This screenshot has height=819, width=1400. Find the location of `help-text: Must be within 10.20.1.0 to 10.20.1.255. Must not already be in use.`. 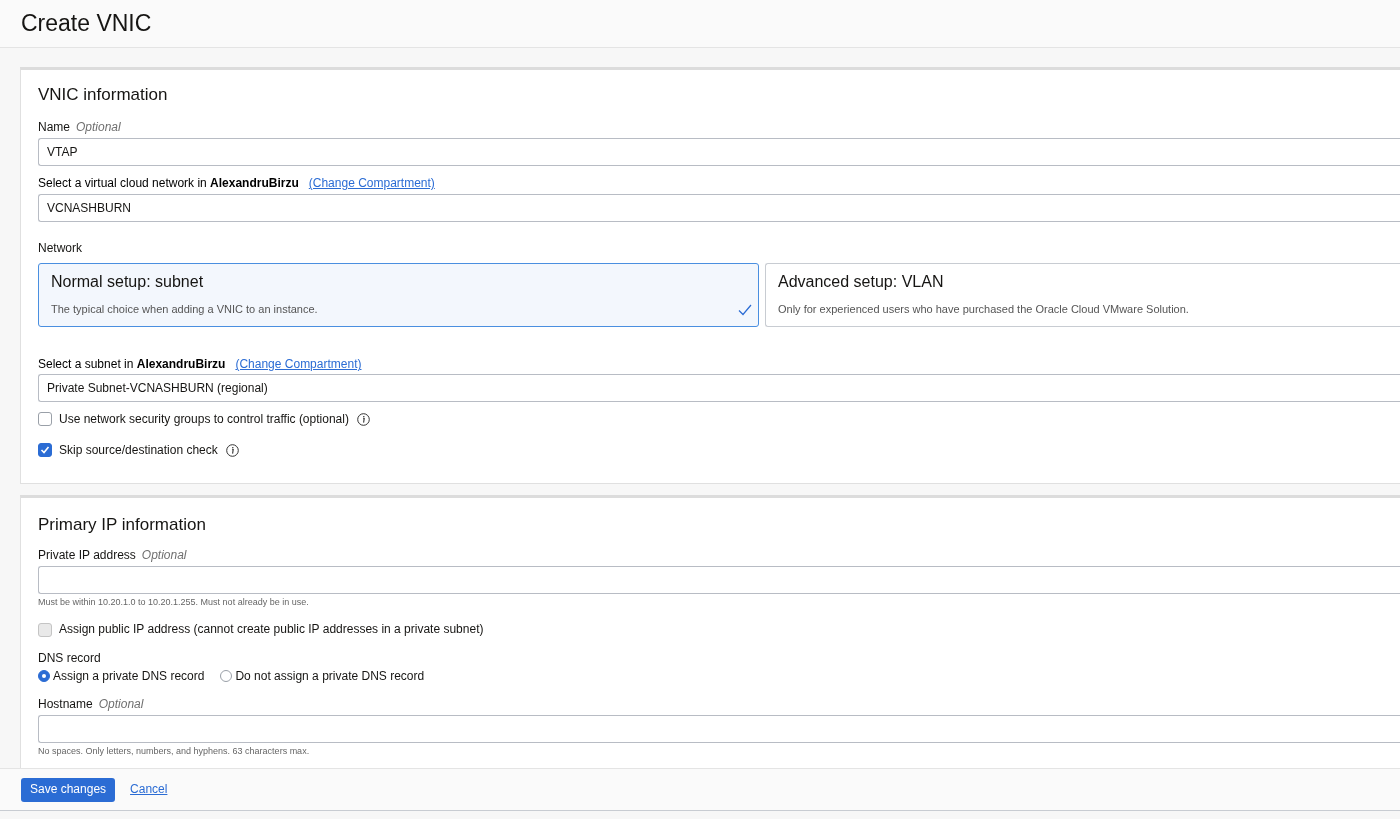

help-text: Must be within 10.20.1.0 to 10.20.1.255. Must not already be in use. is located at coordinates (174, 602).